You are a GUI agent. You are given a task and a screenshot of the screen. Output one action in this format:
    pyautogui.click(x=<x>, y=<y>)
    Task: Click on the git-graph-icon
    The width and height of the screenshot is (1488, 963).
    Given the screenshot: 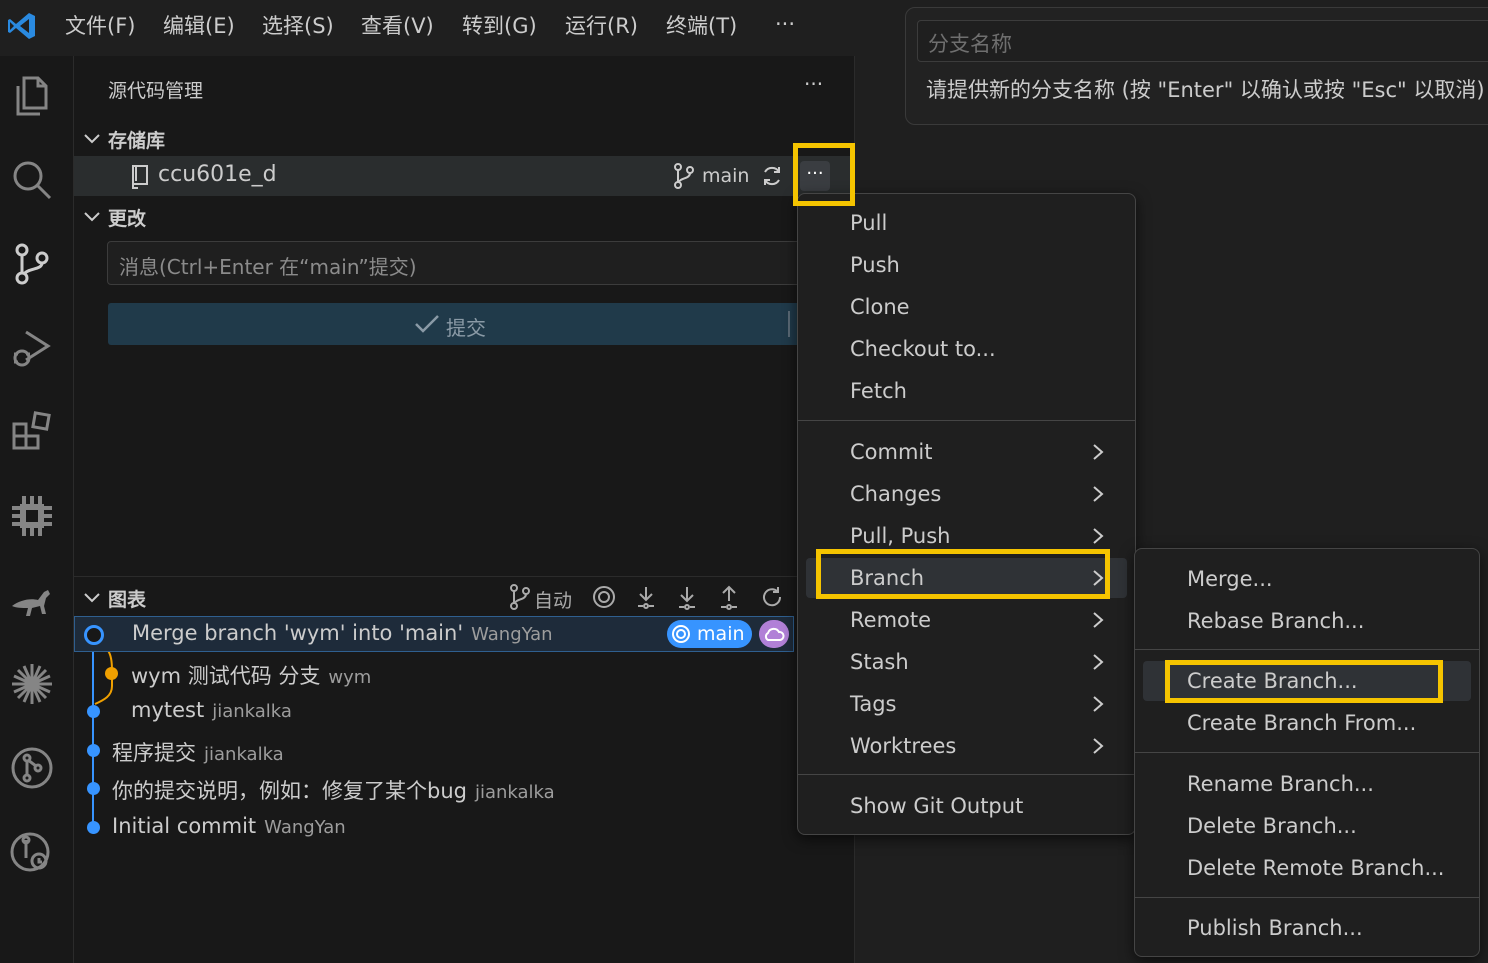 What is the action you would take?
    pyautogui.click(x=32, y=768)
    